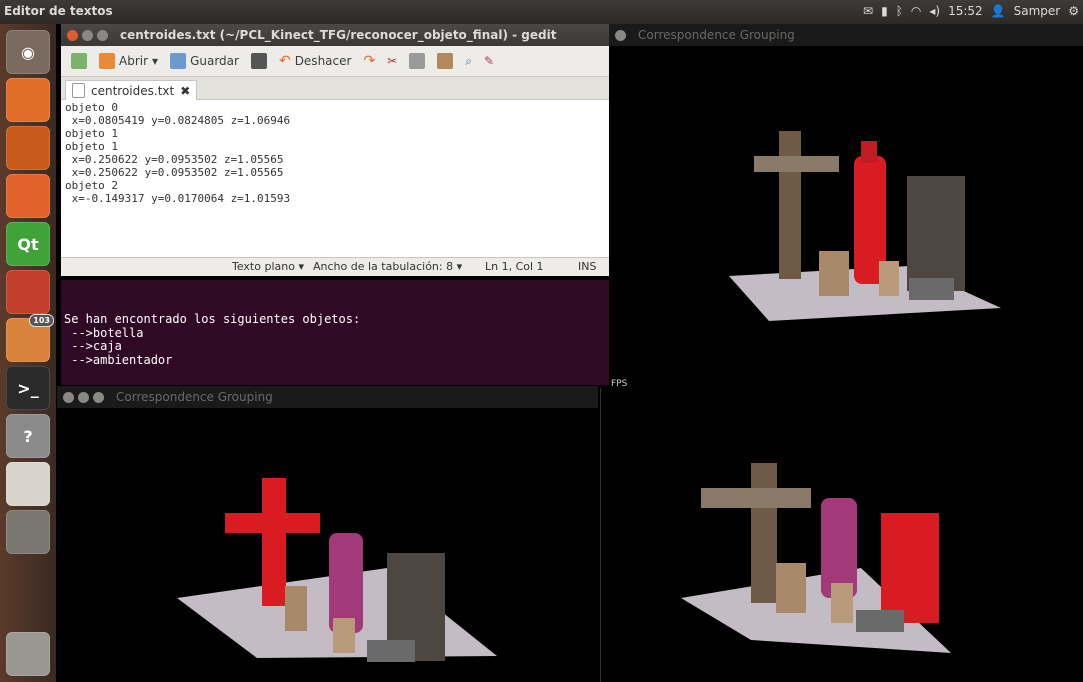 The image size is (1083, 682). Describe the element at coordinates (30, 338) in the screenshot. I see `launcher-updates-icon: 103` at that location.